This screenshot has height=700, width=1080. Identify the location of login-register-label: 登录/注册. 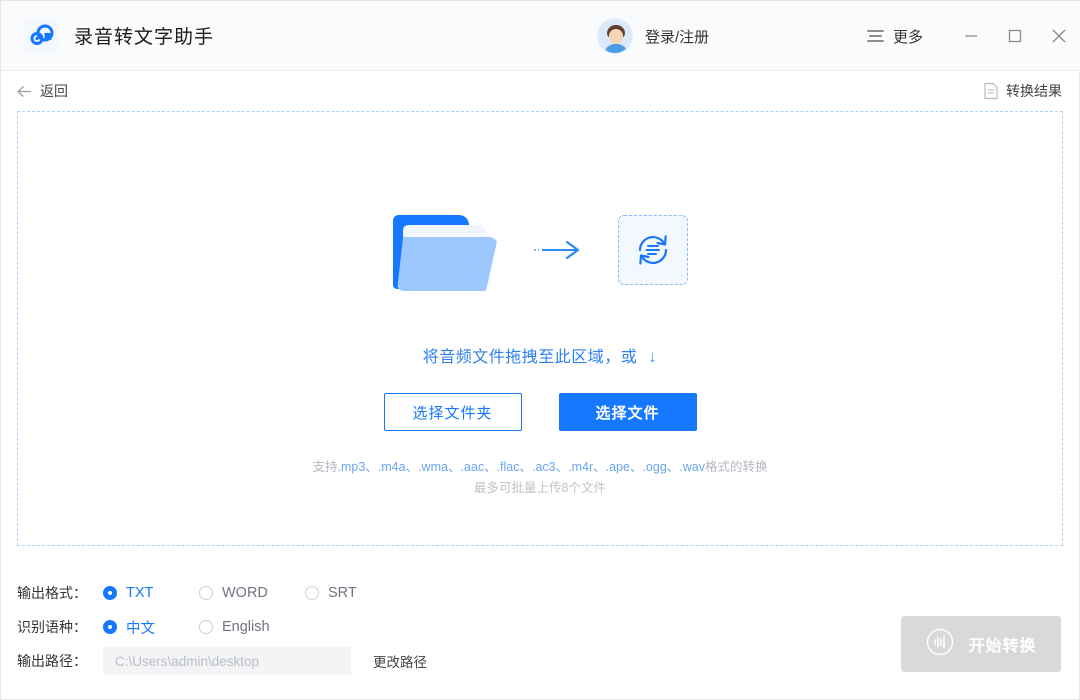
(677, 36).